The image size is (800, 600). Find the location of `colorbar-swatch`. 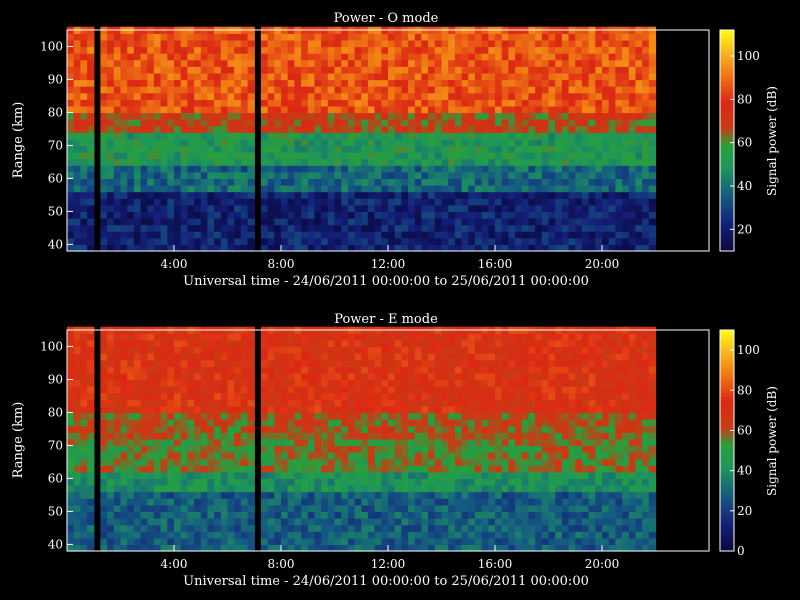

colorbar-swatch is located at coordinates (727, 164).